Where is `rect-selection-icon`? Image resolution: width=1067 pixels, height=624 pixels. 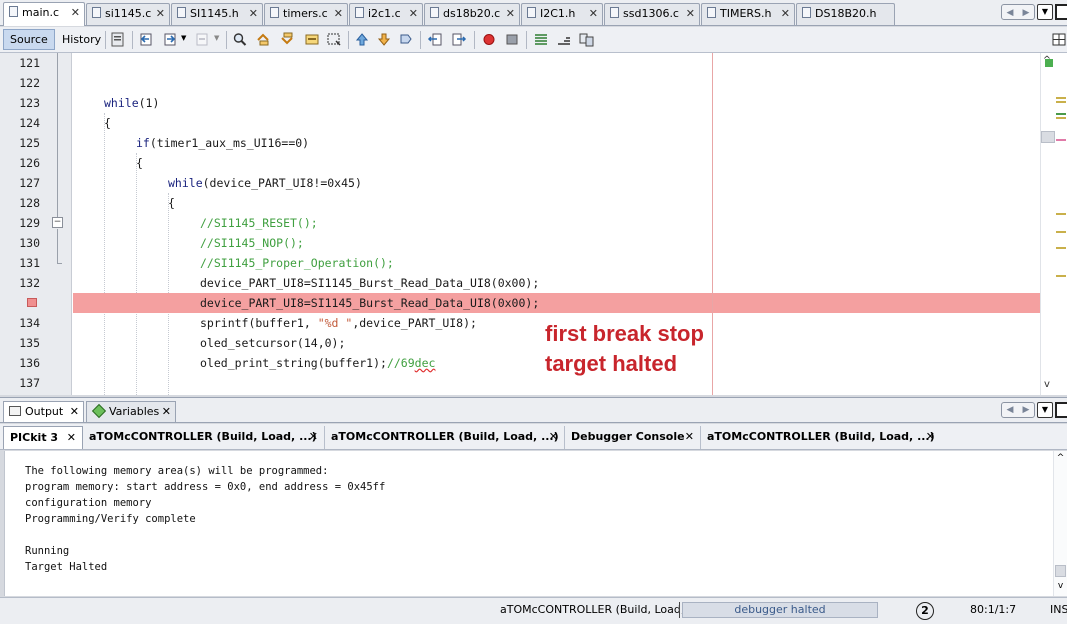 rect-selection-icon is located at coordinates (334, 39).